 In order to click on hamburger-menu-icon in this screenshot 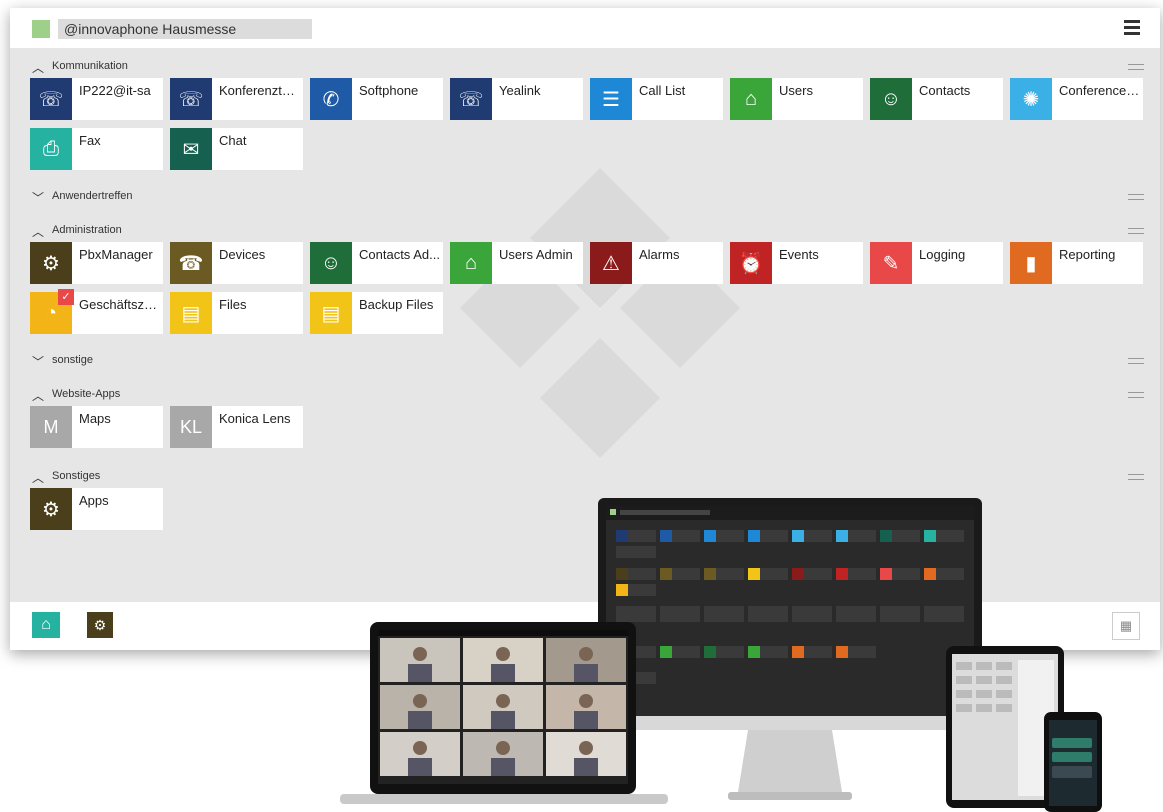, I will do `click(1132, 28)`.